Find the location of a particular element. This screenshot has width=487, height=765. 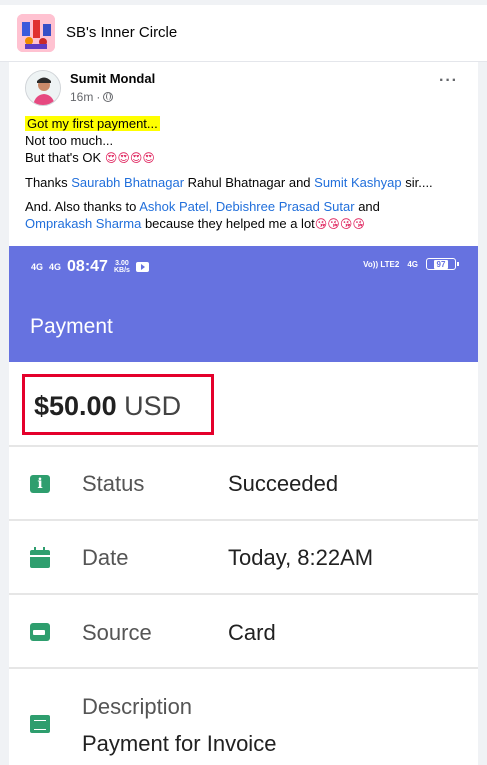

payment-appbar: Payment is located at coordinates (243, 325).